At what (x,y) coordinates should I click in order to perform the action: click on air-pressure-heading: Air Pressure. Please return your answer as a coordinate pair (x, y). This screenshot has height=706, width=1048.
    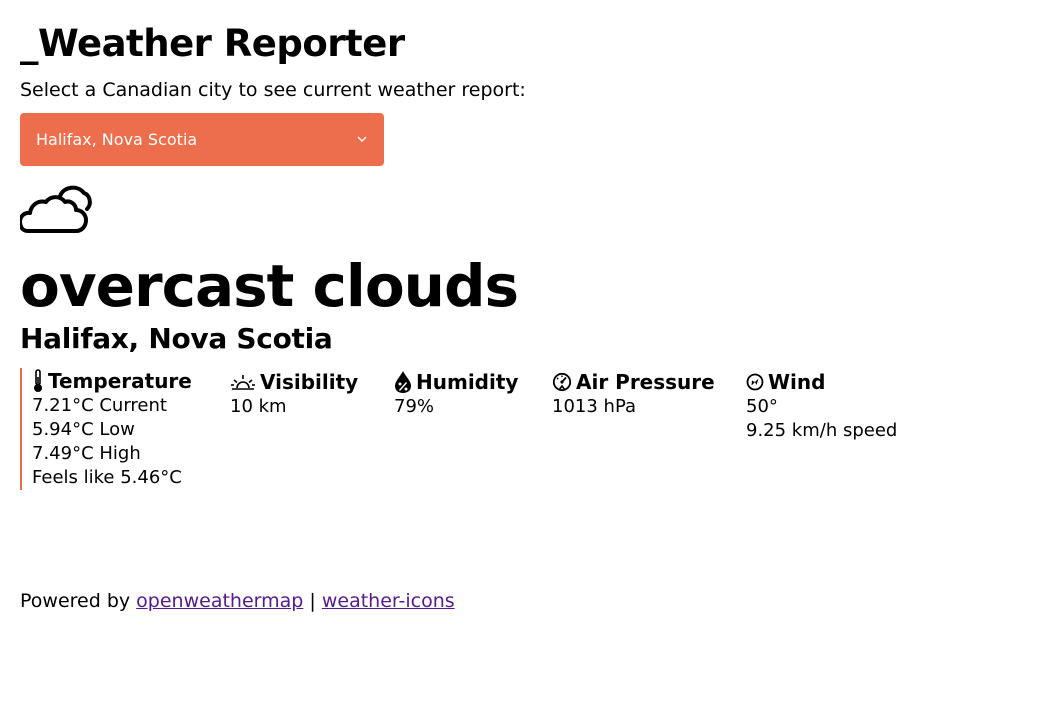
    Looking at the image, I should click on (644, 381).